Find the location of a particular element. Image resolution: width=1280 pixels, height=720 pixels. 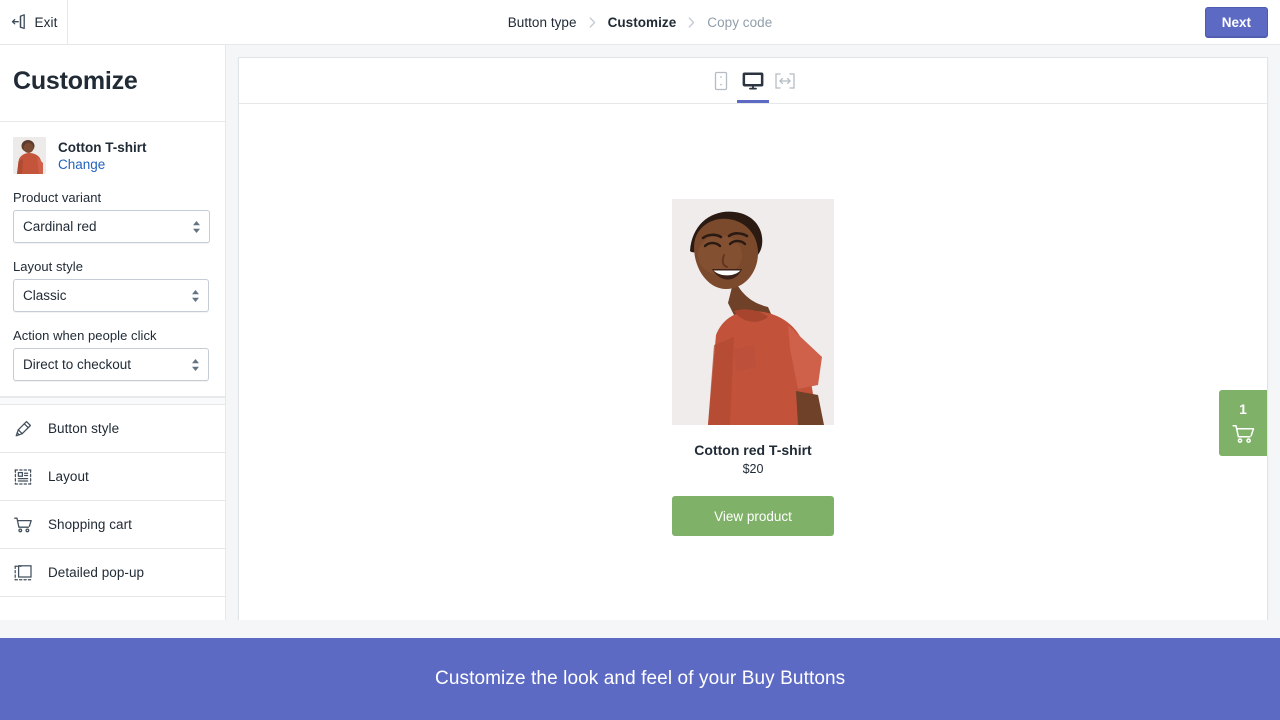

device-button-desktop is located at coordinates (753, 80).